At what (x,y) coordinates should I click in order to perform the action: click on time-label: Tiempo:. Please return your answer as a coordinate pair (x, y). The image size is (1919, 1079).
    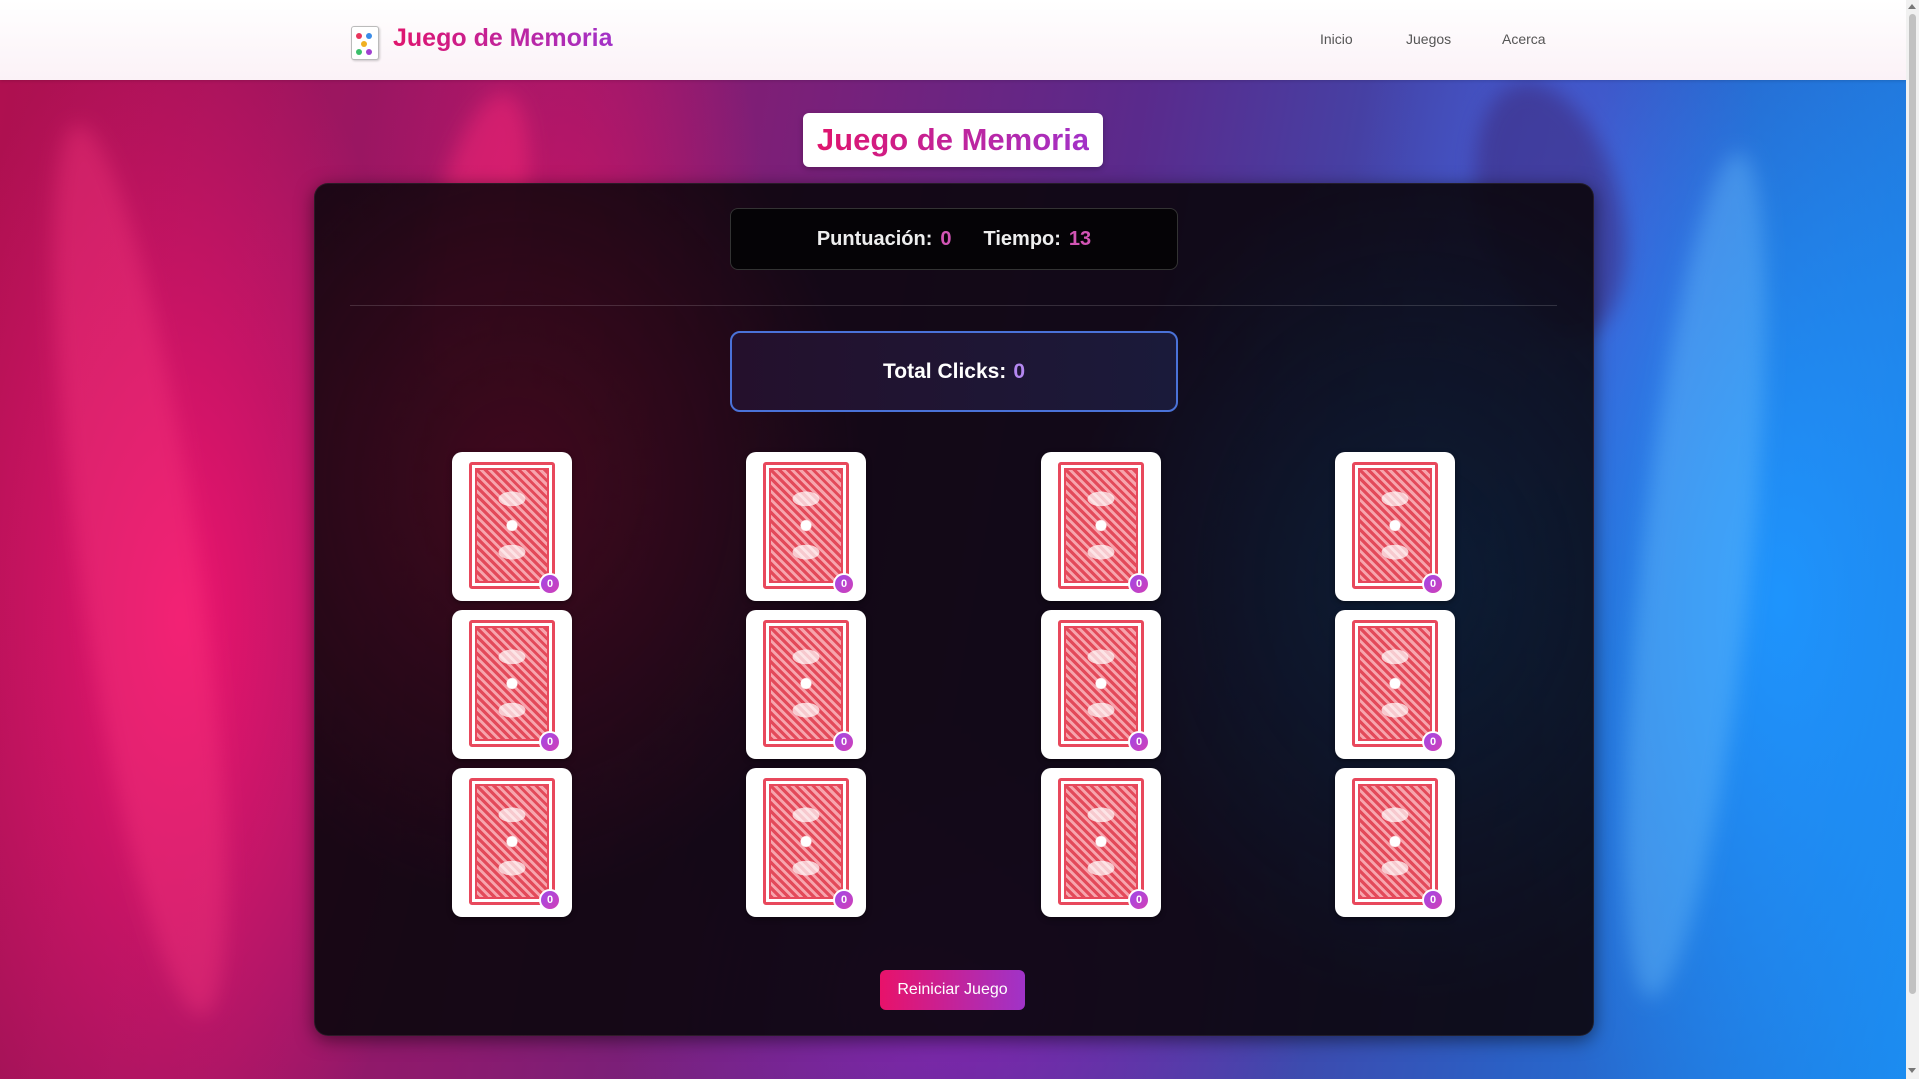
    Looking at the image, I should click on (1022, 238).